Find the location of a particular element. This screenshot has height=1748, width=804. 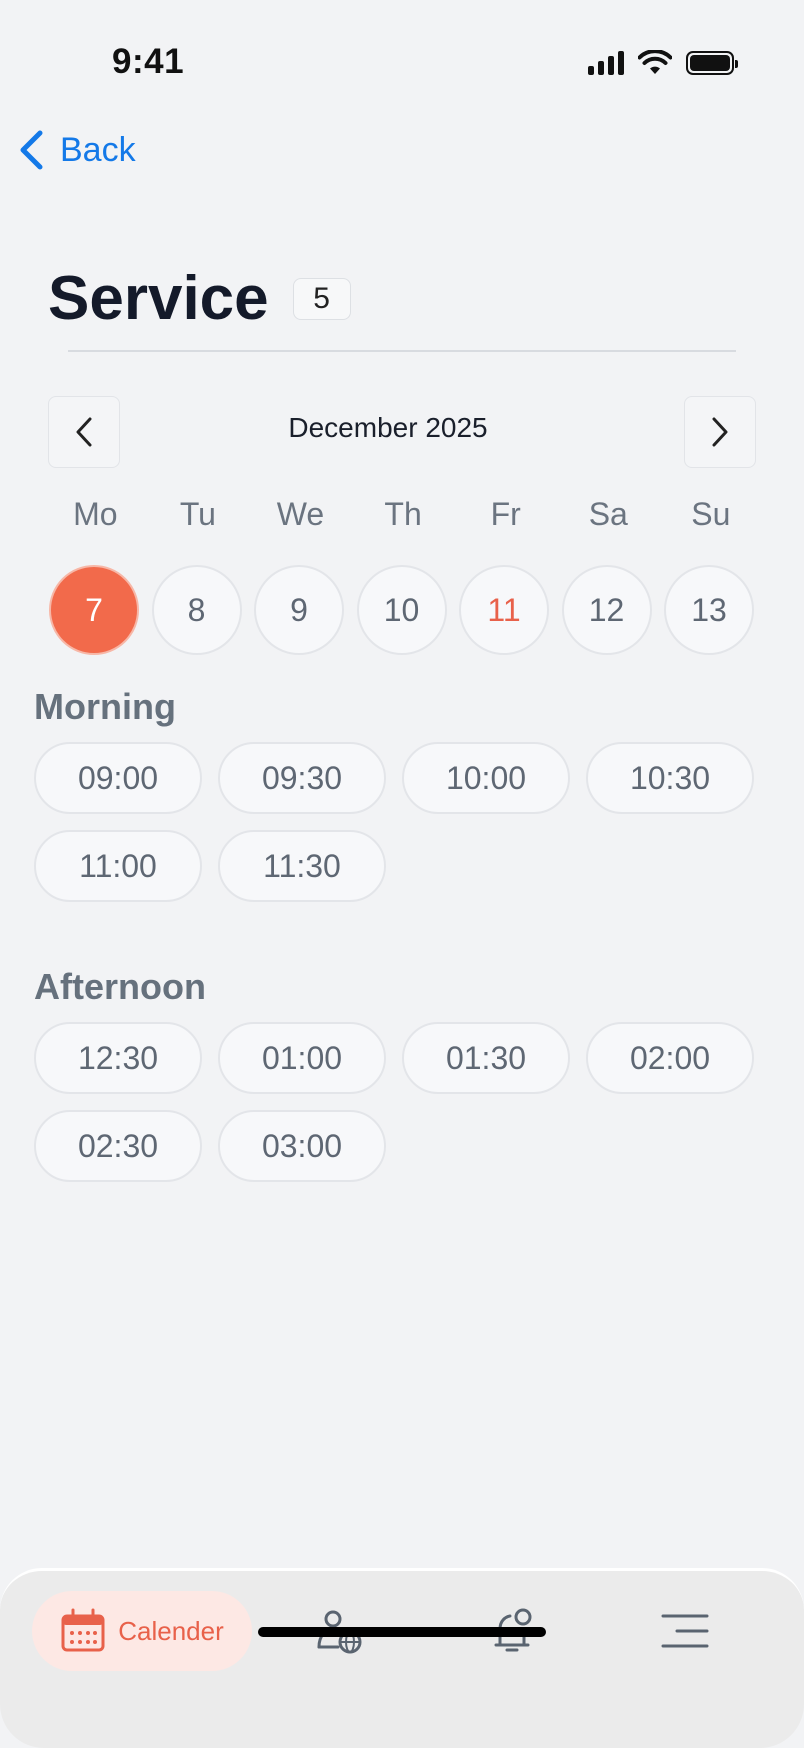

weekday-label: We is located at coordinates (300, 514).